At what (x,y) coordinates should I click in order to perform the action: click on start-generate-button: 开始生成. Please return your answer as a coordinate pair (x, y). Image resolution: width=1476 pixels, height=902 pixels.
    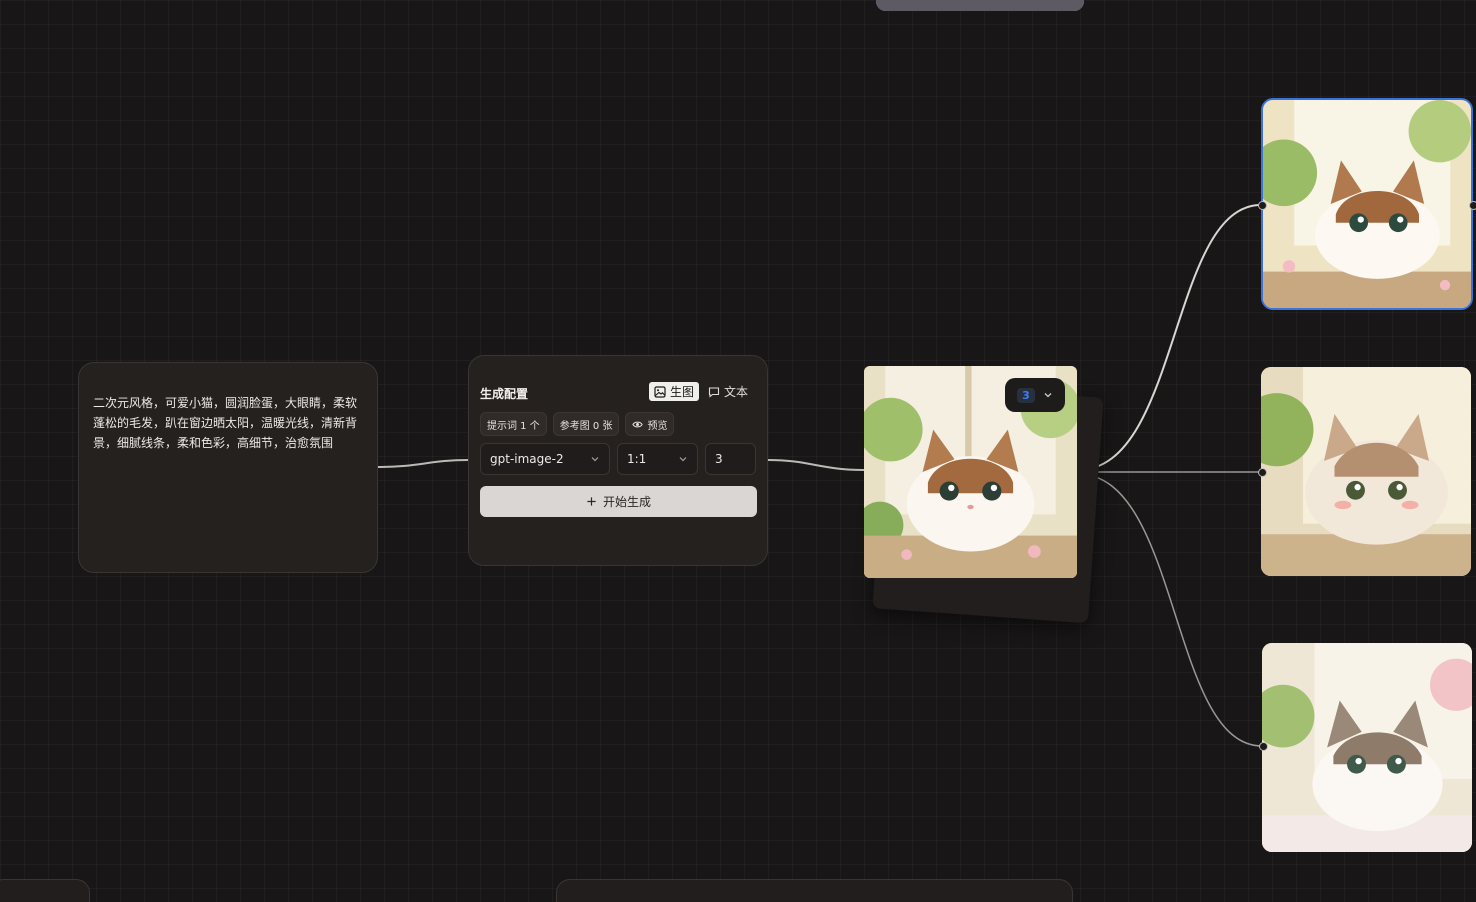
    Looking at the image, I should click on (618, 501).